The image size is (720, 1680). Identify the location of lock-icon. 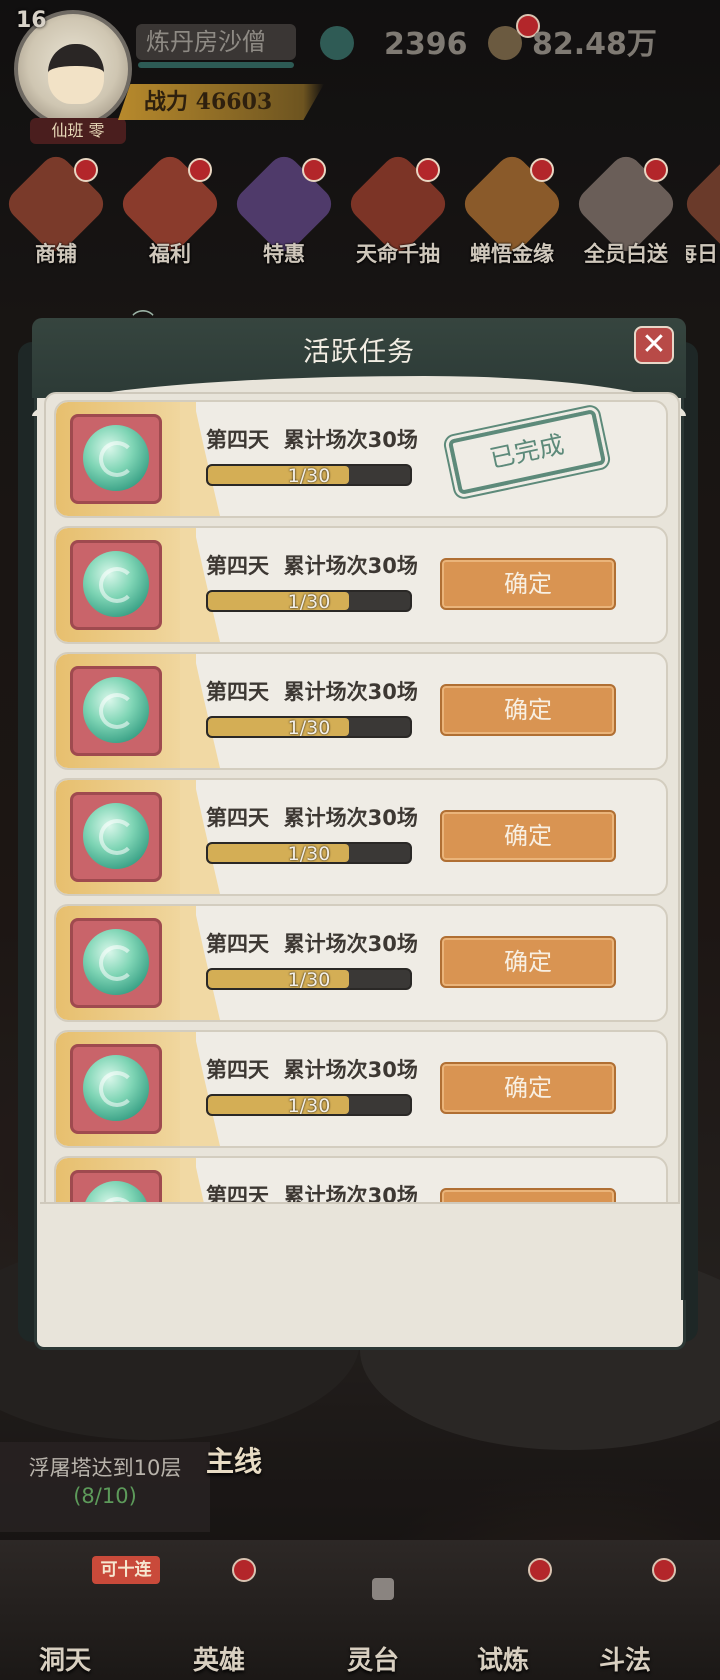
(383, 1589).